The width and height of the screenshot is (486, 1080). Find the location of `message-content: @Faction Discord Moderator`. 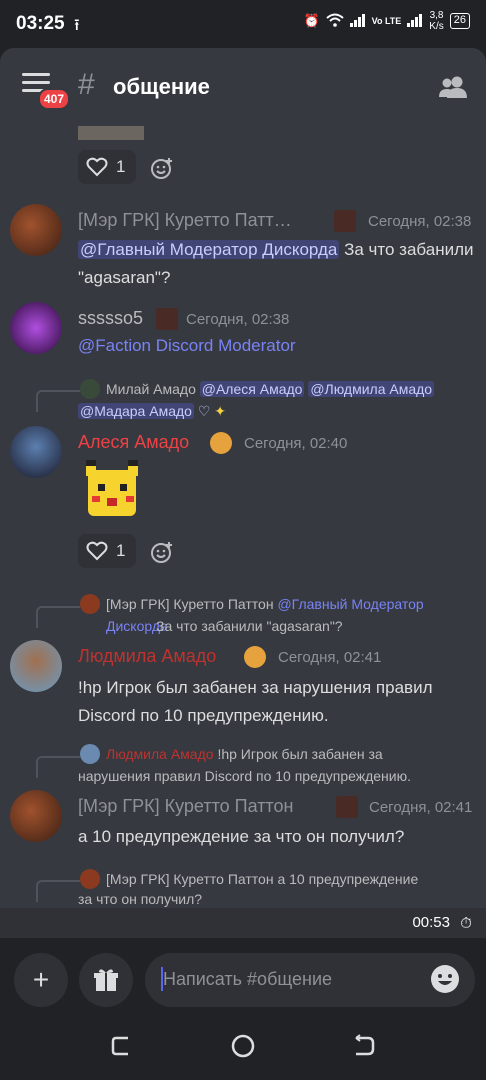

message-content: @Faction Discord Moderator is located at coordinates (187, 346).